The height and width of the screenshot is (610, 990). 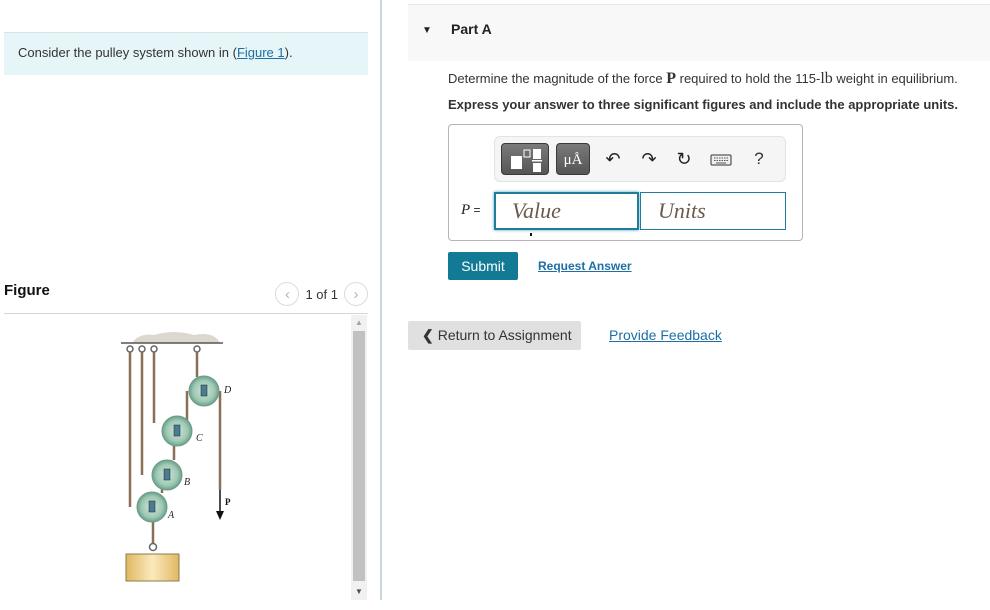 What do you see at coordinates (171, 515) in the screenshot?
I see `label-a: A` at bounding box center [171, 515].